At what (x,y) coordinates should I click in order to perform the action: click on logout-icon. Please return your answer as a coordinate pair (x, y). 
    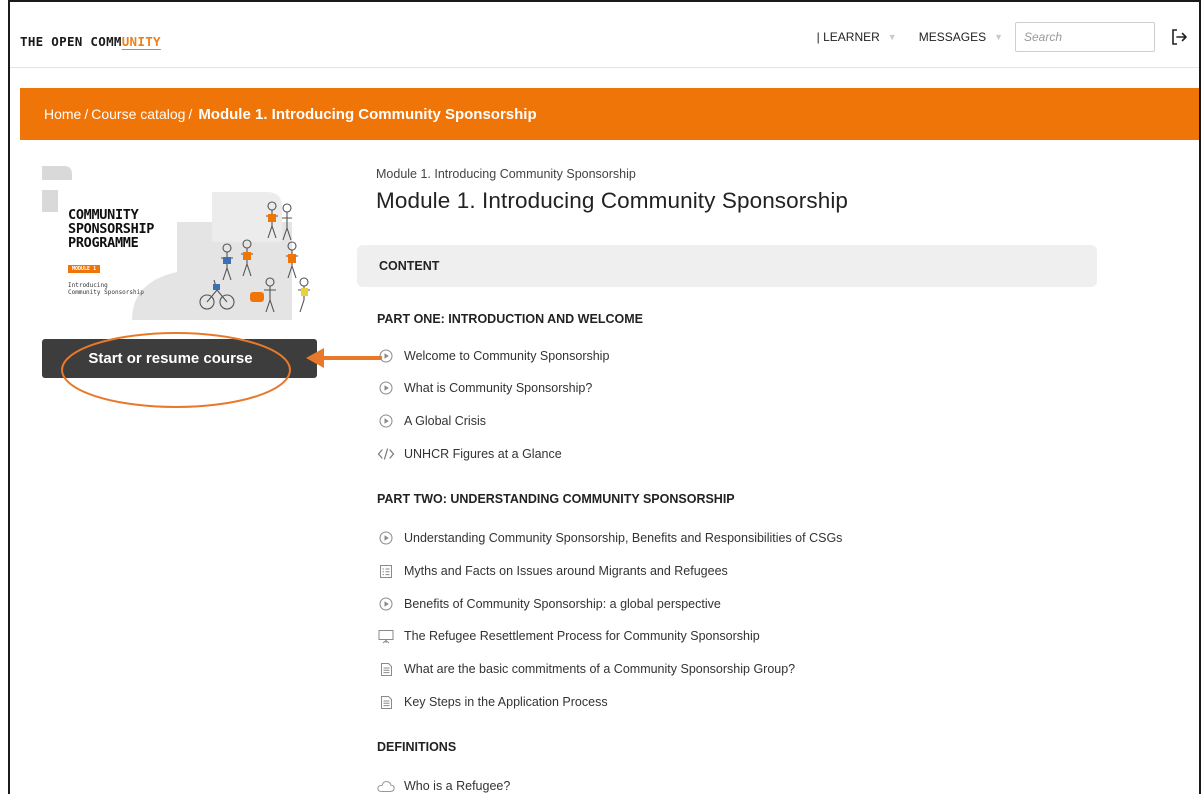
    Looking at the image, I should click on (1179, 37).